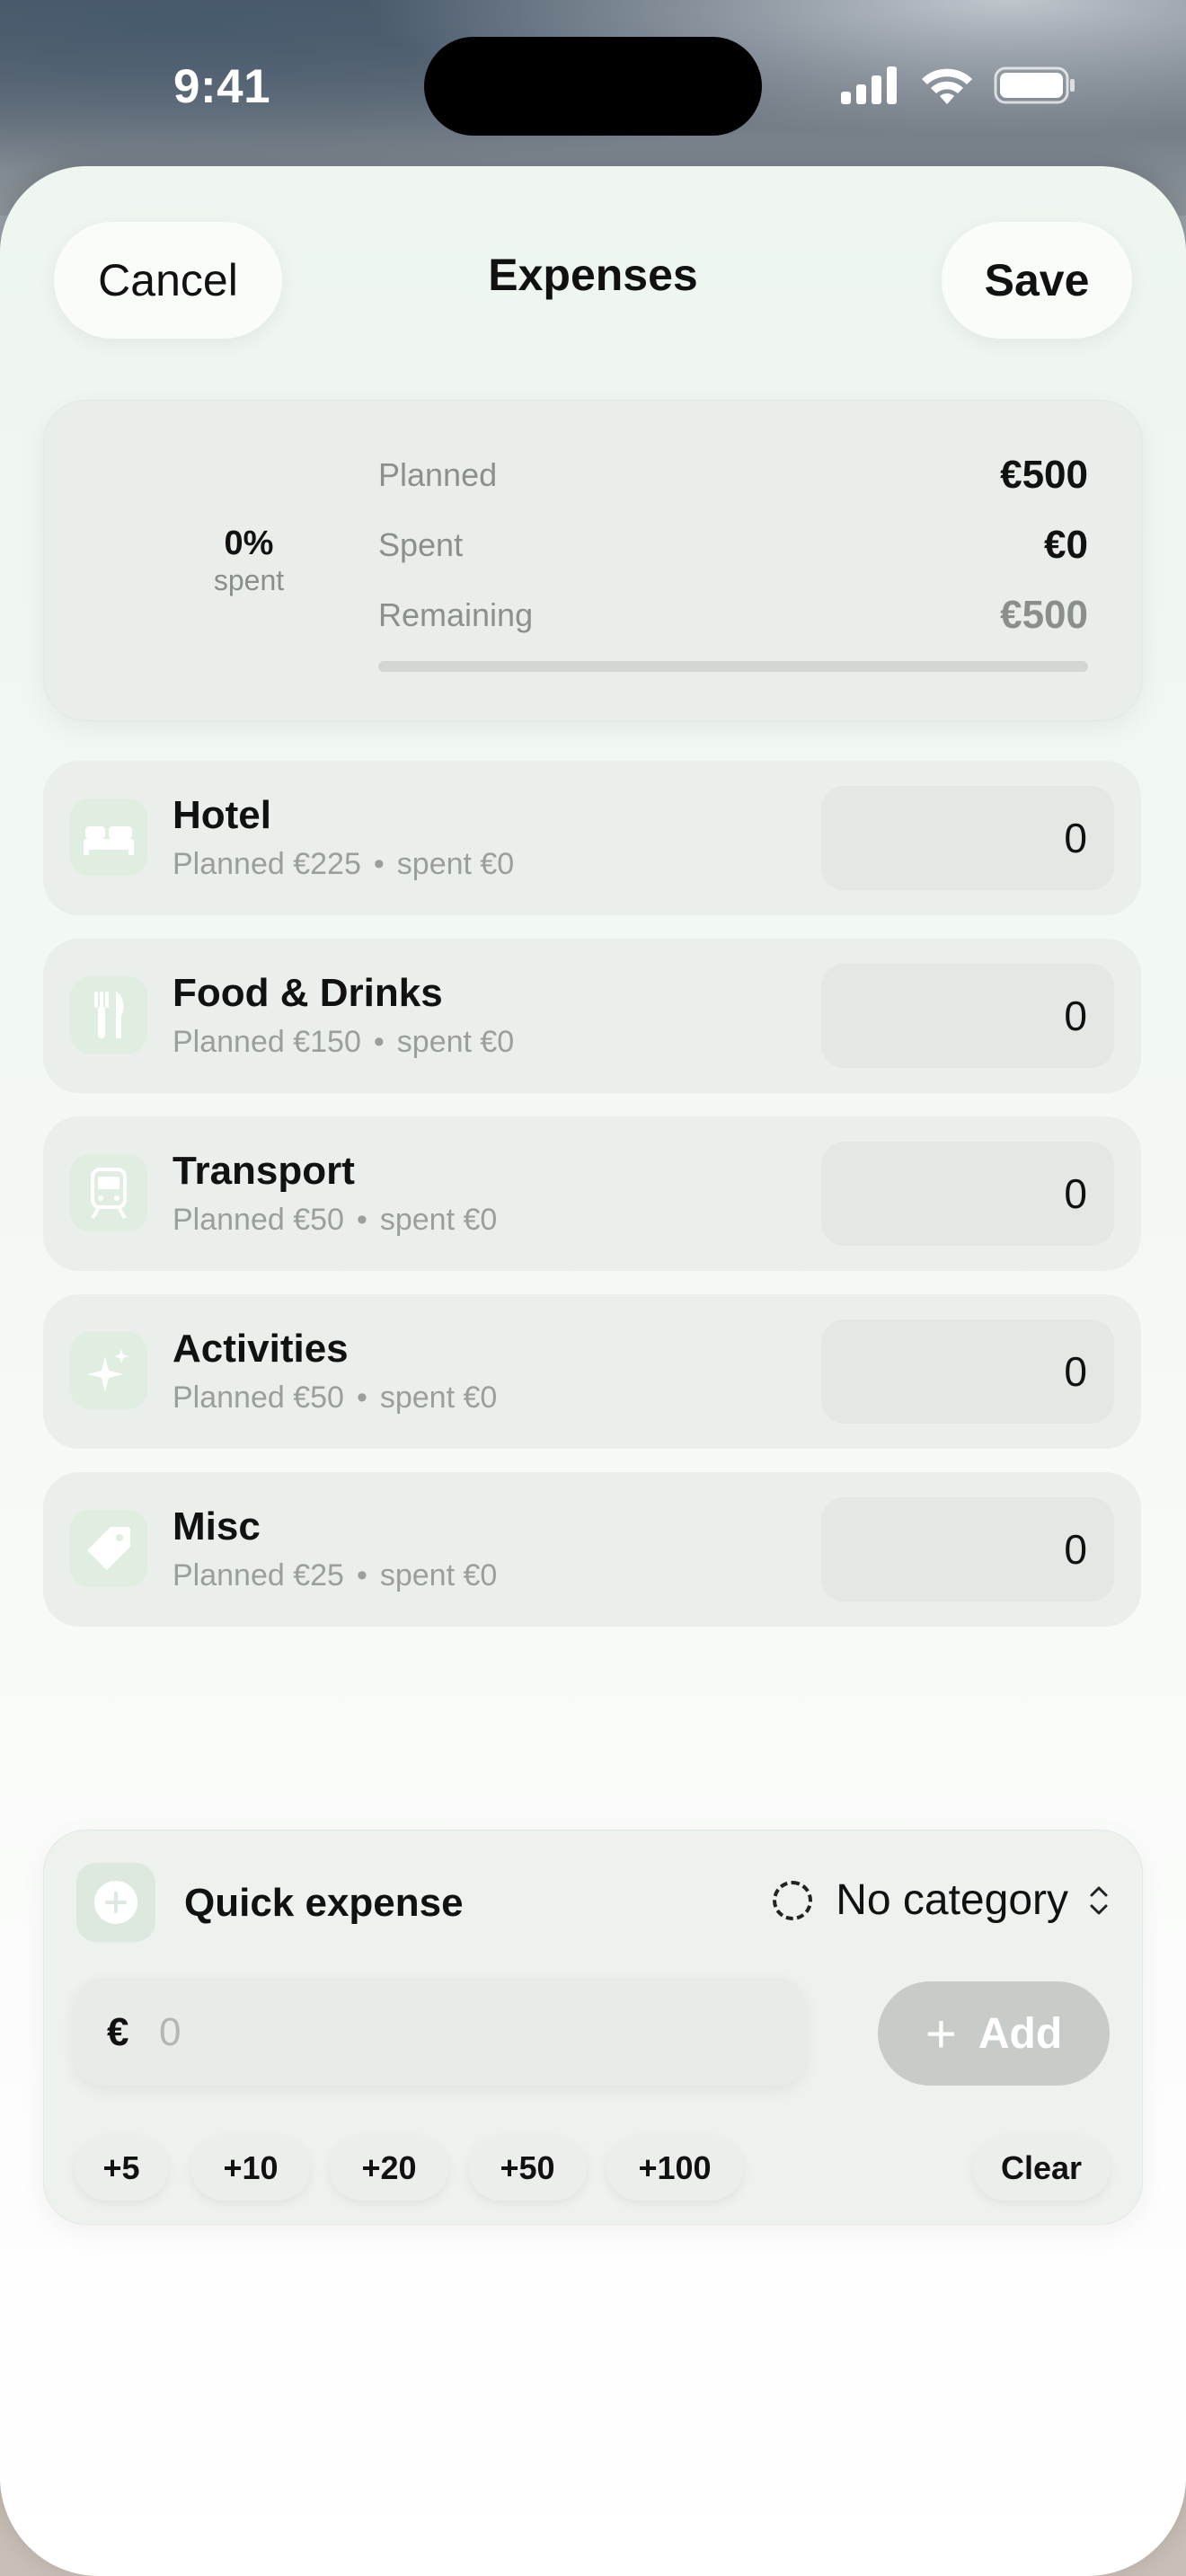 The height and width of the screenshot is (2576, 1186). What do you see at coordinates (592, 1549) in the screenshot?
I see `category-row-misc: Misc Planned €25 • spent €0 0` at bounding box center [592, 1549].